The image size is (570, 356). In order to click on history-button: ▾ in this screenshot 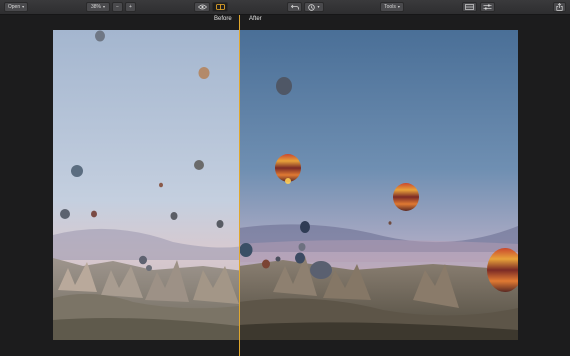, I will do `click(314, 7)`.